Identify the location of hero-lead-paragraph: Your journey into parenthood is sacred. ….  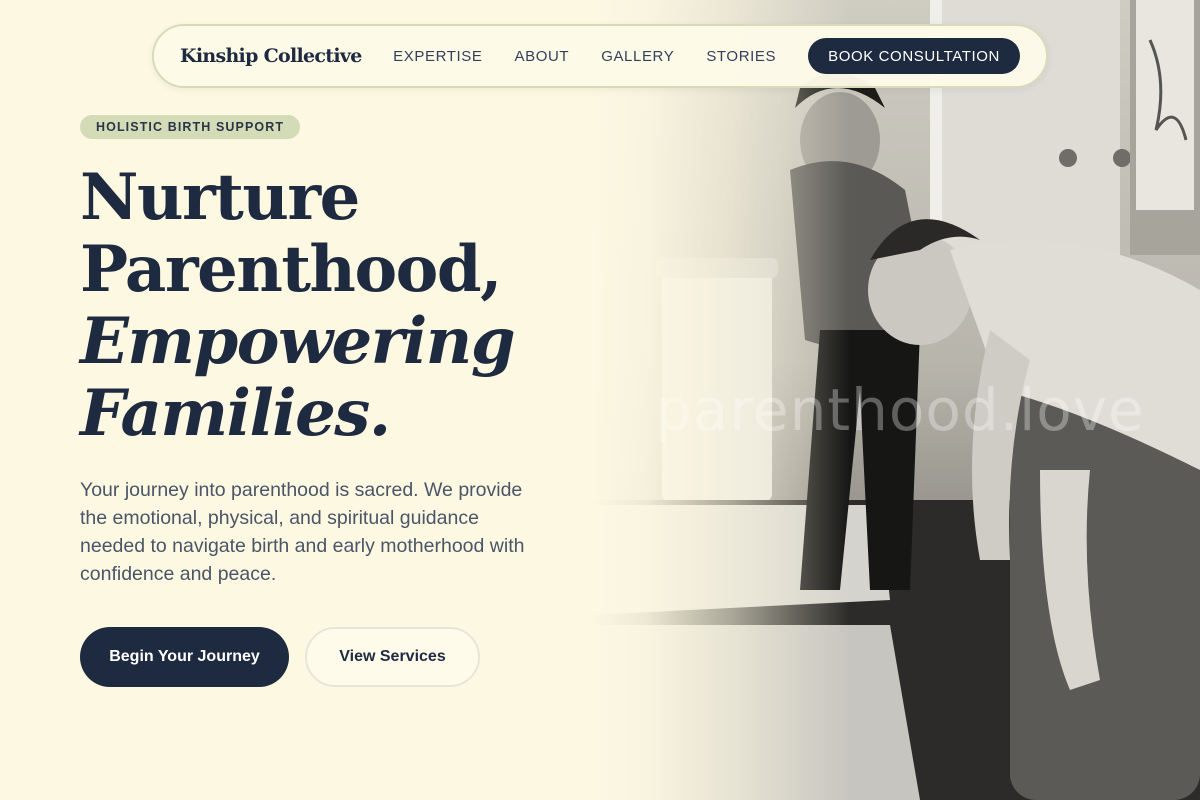
(302, 532).